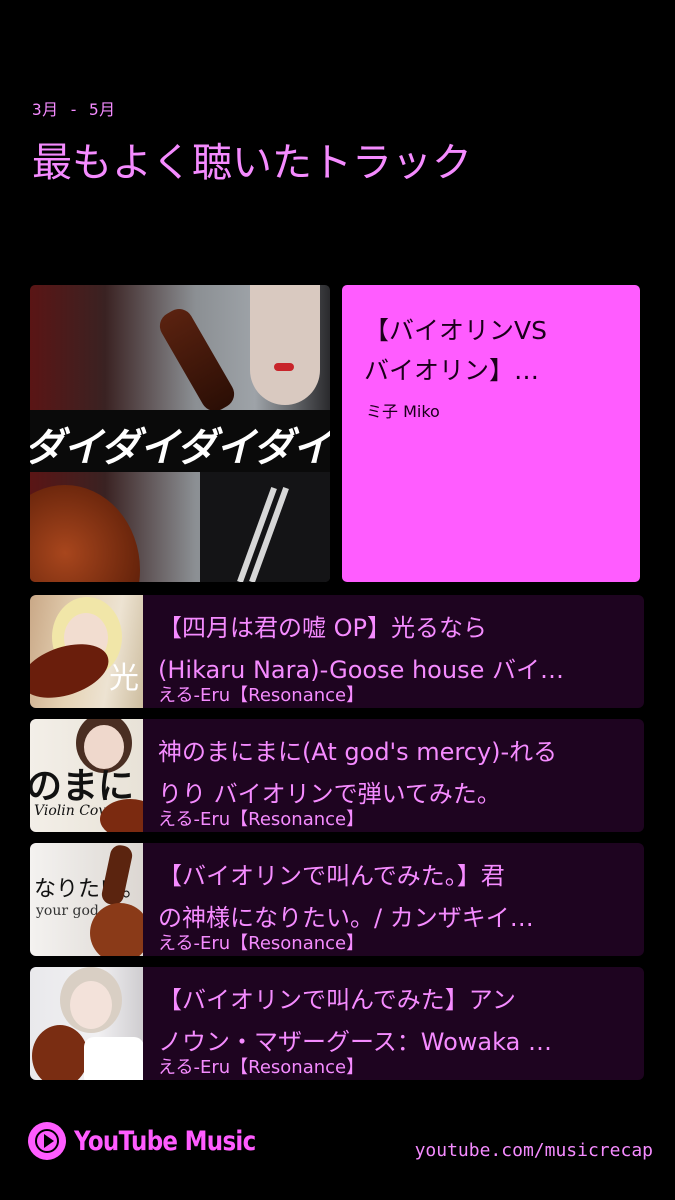  What do you see at coordinates (403, 411) in the screenshot?
I see `top-track-artist: ミ子 Miko` at bounding box center [403, 411].